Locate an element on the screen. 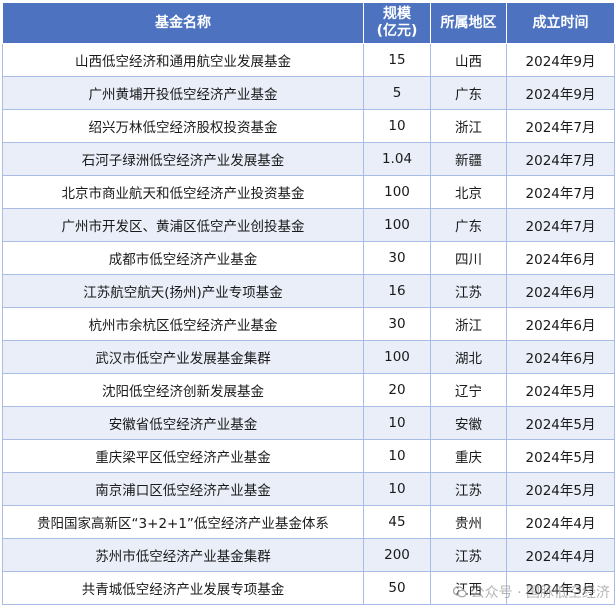  table-row: 北京市商业航天和低空经济产业投资基金 100 北京 2024年7月 is located at coordinates (308, 192).